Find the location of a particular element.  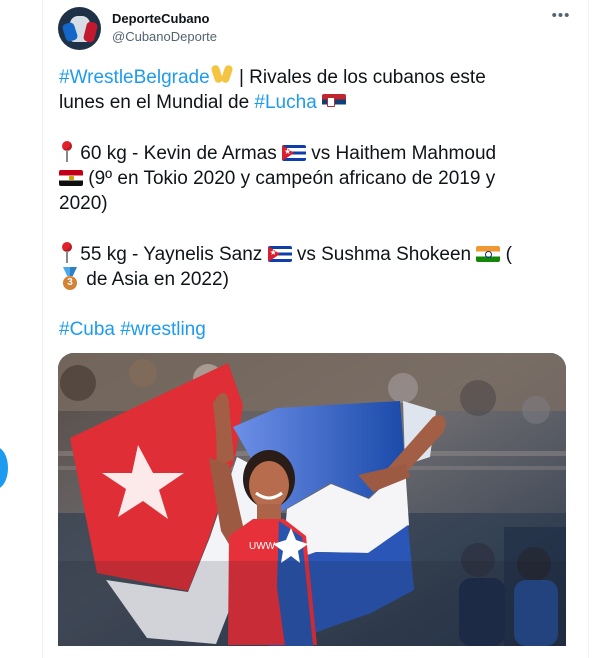

serbia-flag-icon is located at coordinates (334, 102).